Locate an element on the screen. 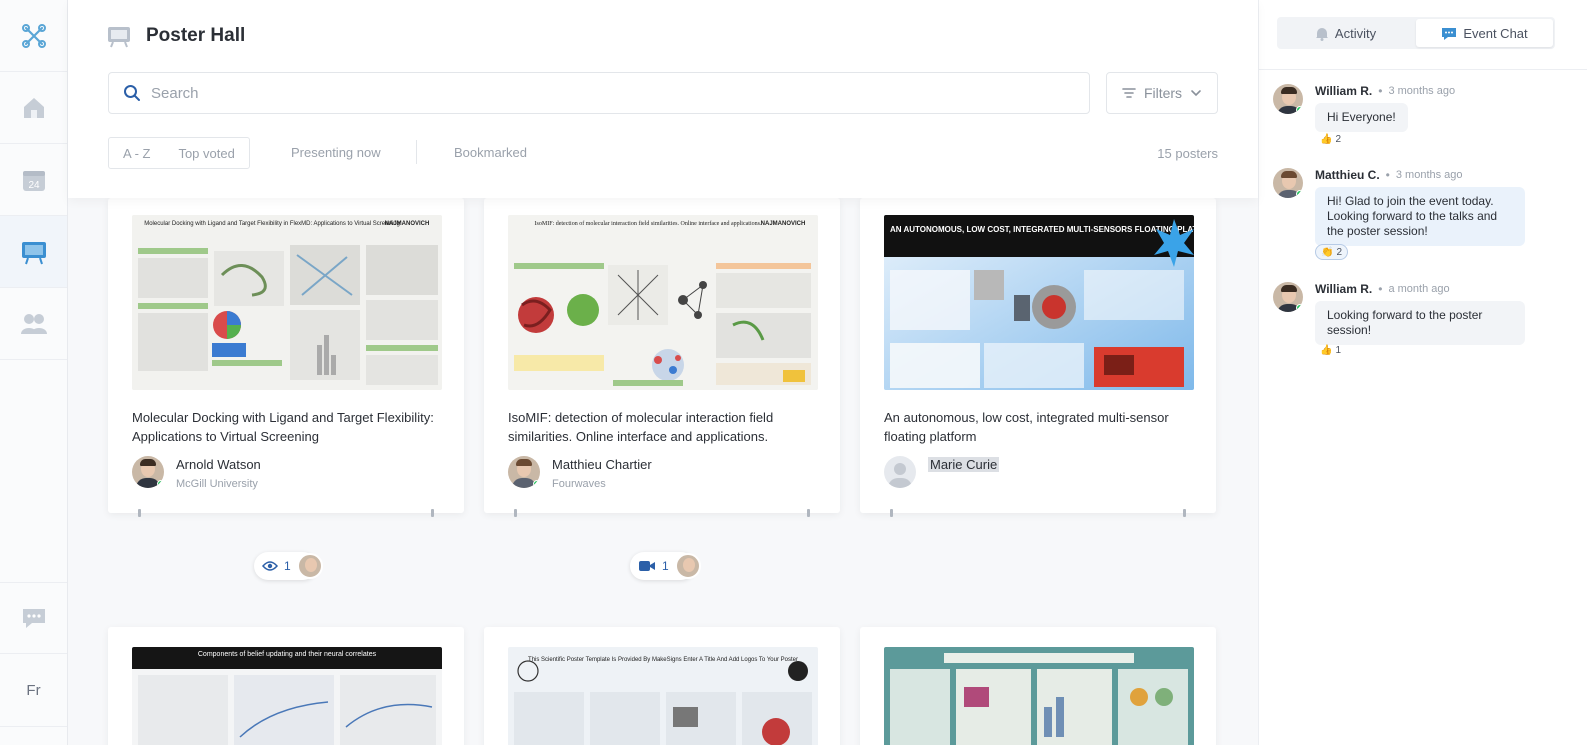 Image resolution: width=1587 pixels, height=745 pixels. page-title: Poster Hall is located at coordinates (196, 35).